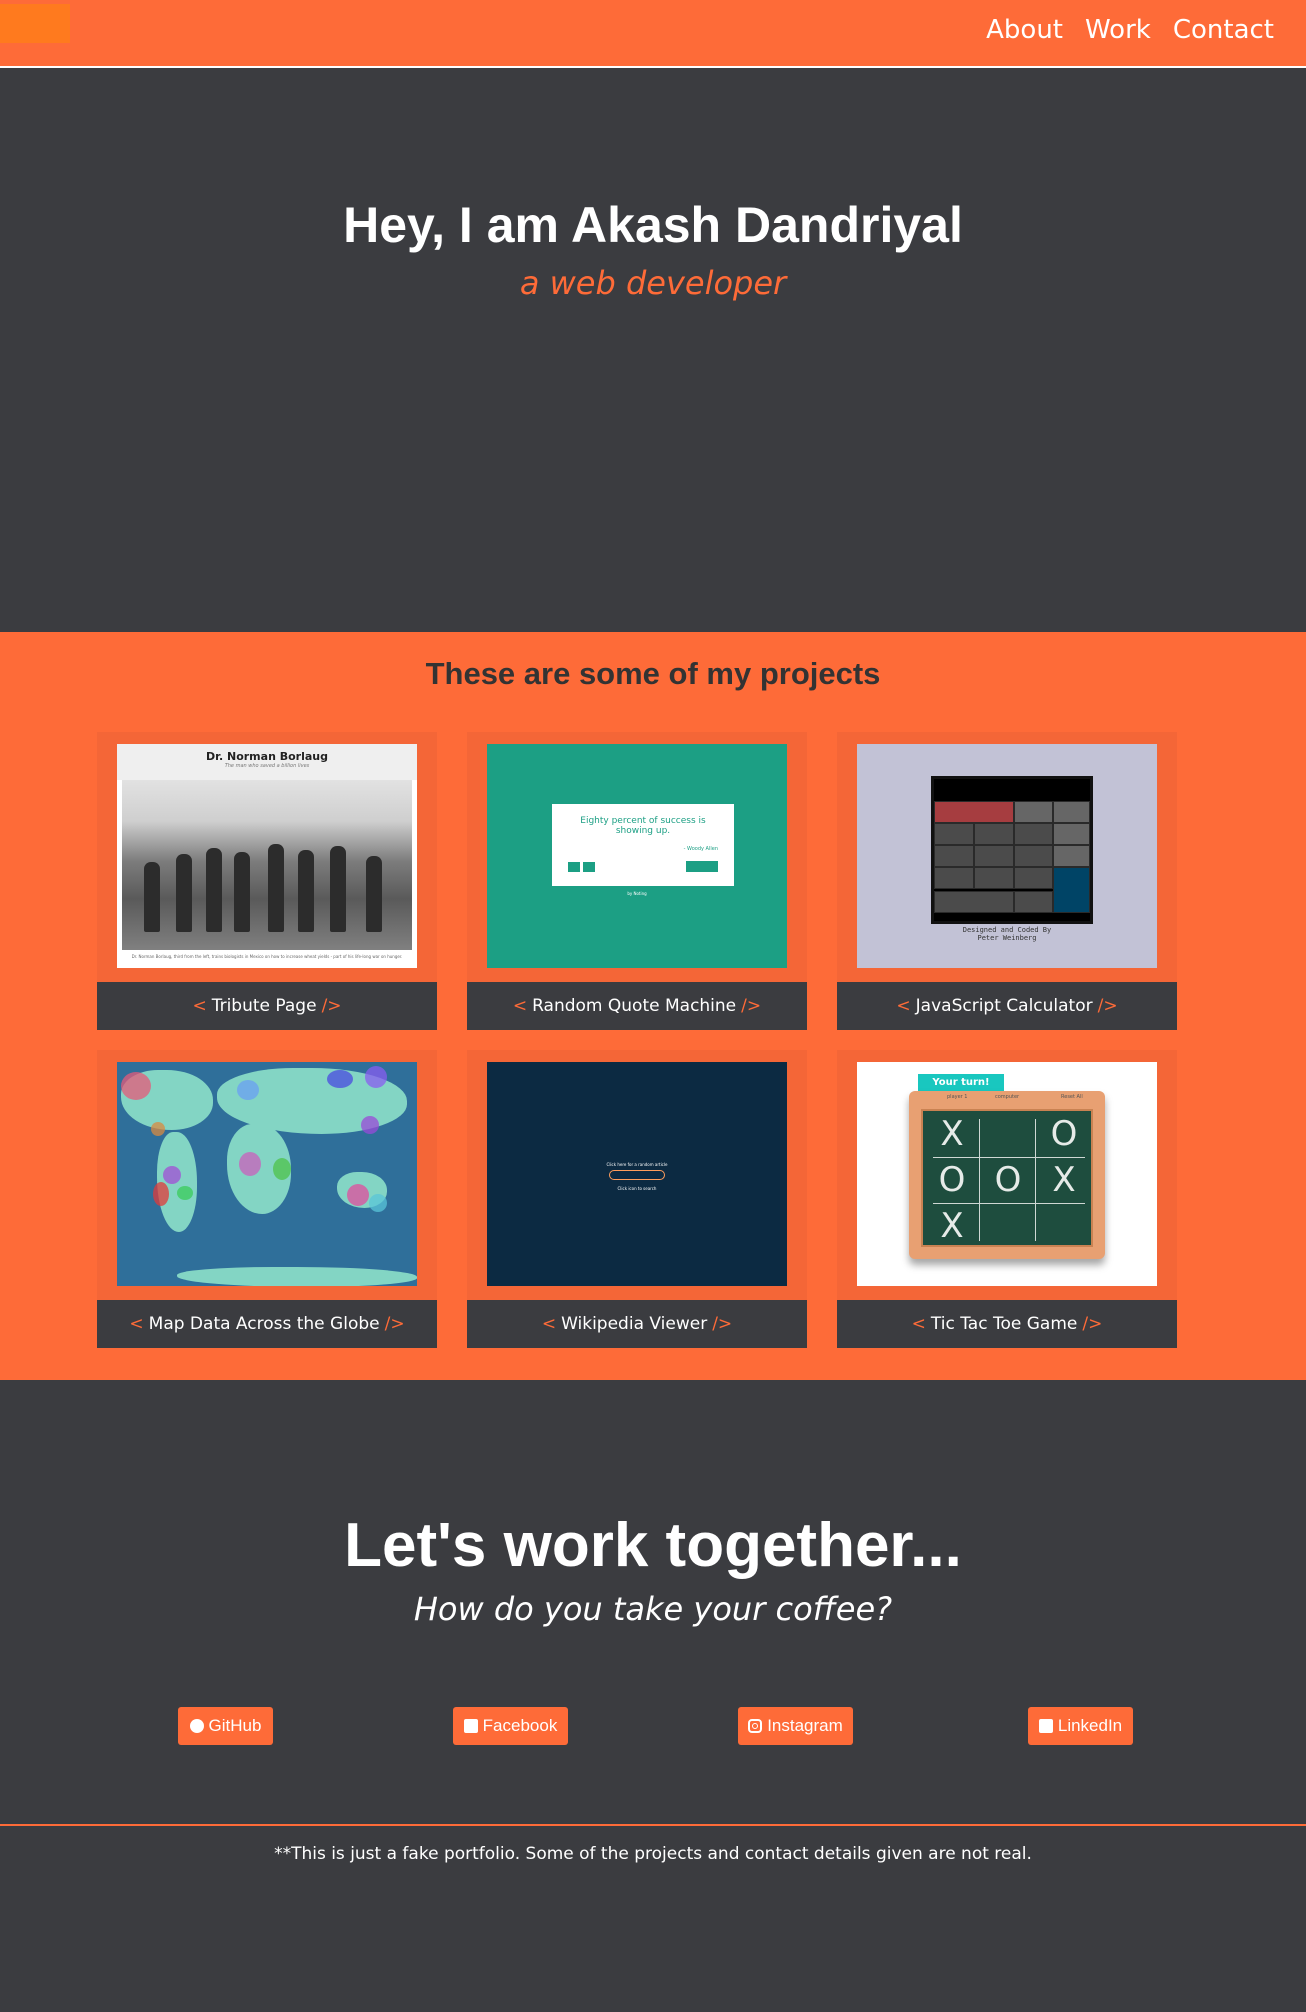 The image size is (1306, 2012). I want to click on nav-links: About Work Contact, so click(1130, 30).